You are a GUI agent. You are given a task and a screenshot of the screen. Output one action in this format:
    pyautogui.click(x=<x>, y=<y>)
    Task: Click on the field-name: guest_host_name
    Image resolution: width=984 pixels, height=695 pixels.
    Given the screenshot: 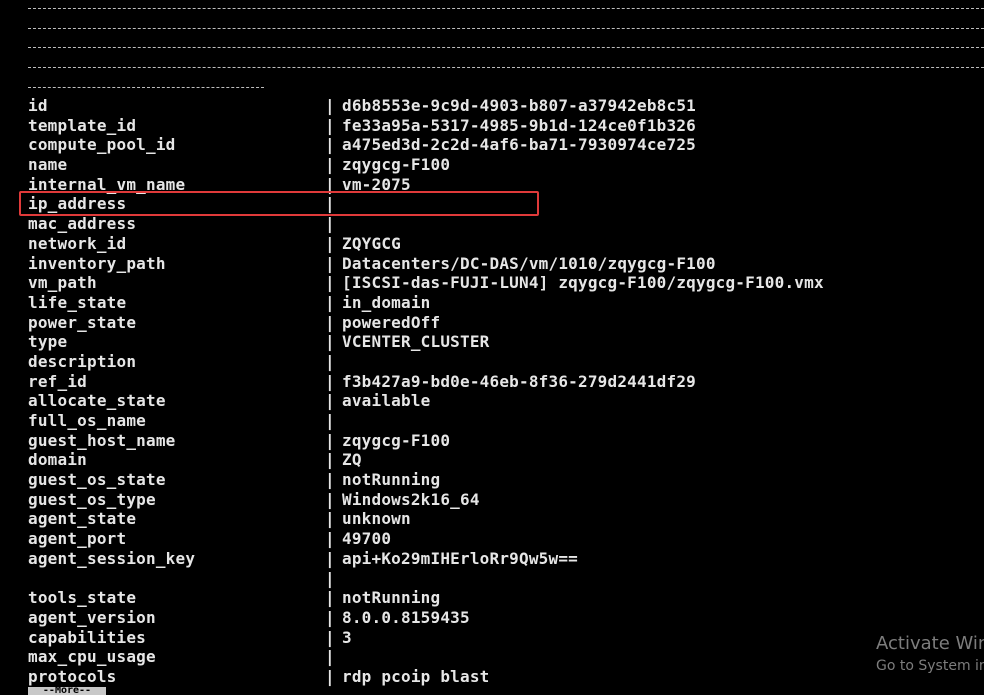 What is the action you would take?
    pyautogui.click(x=102, y=440)
    